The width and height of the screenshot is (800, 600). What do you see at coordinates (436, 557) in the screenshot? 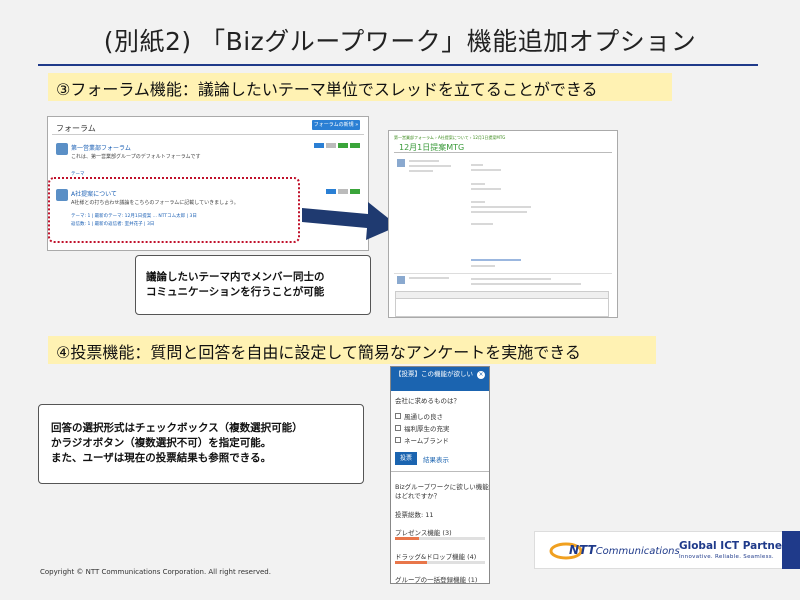
I see `poll-result-label: ドラッグ&ドロップ機能 (4)` at bounding box center [436, 557].